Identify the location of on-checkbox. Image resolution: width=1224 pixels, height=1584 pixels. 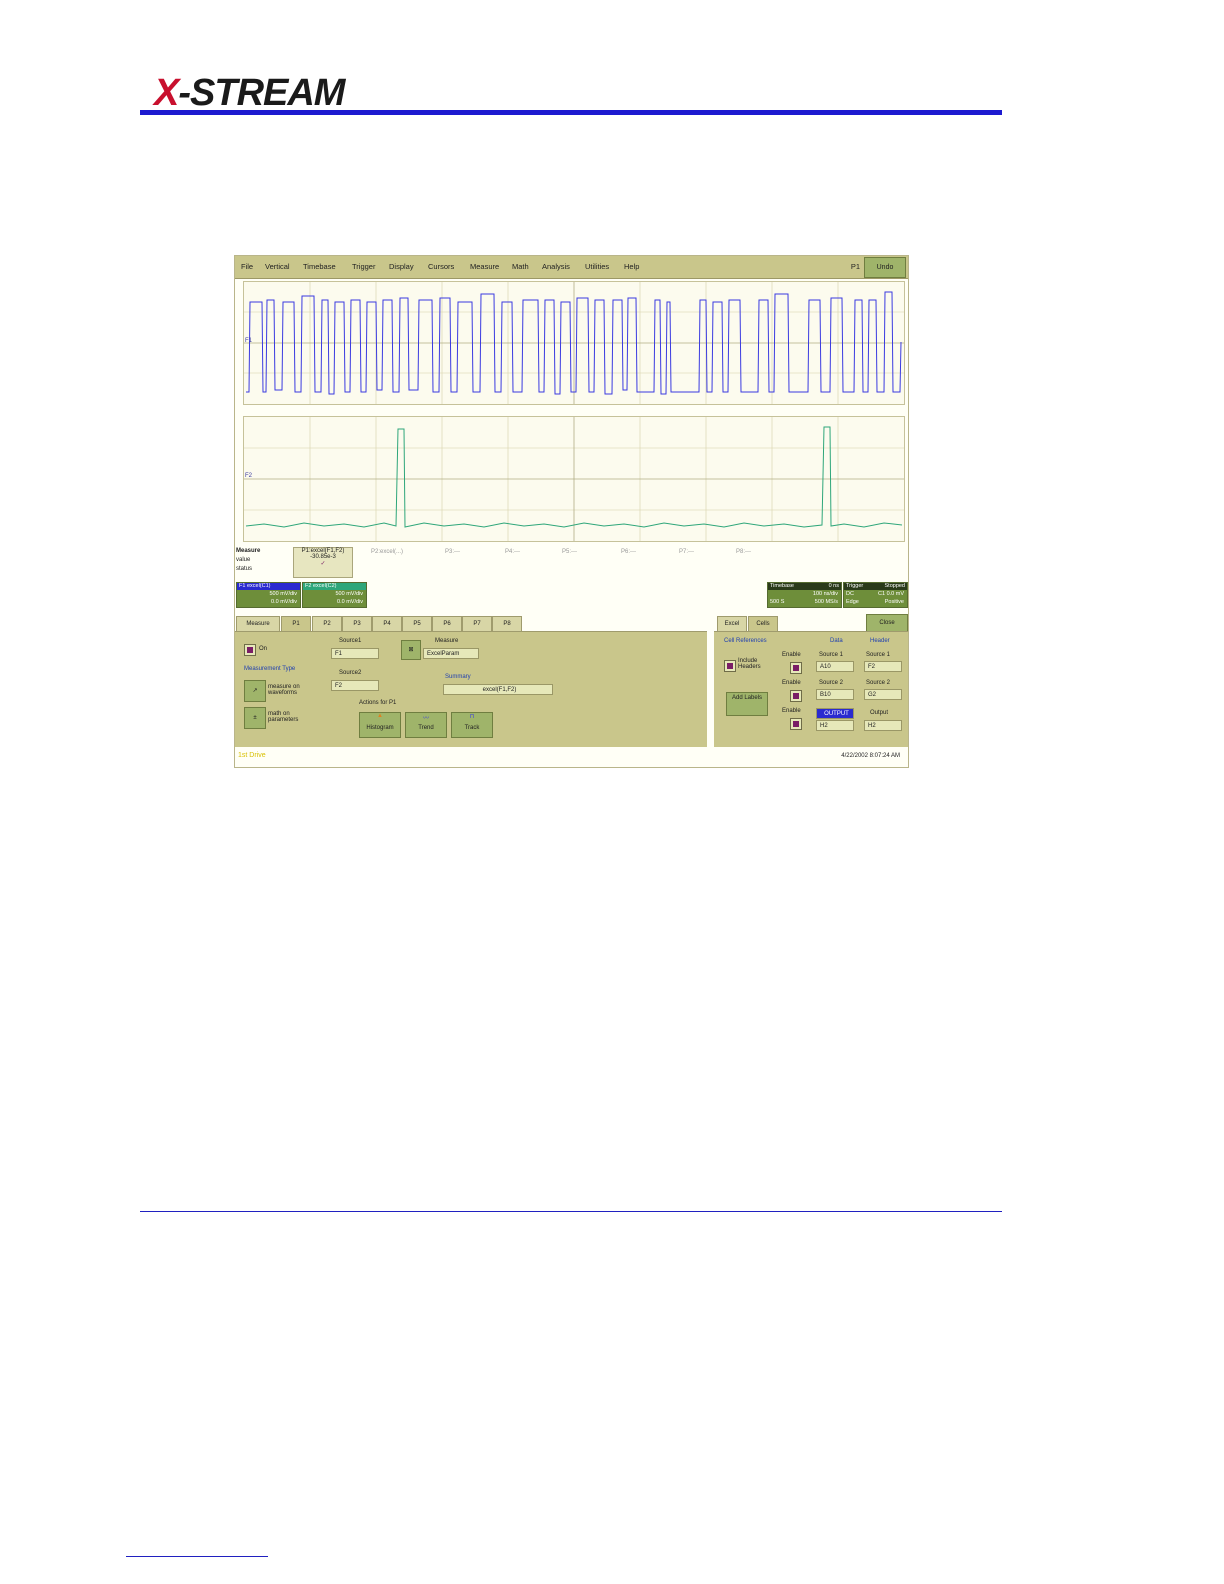
(250, 650).